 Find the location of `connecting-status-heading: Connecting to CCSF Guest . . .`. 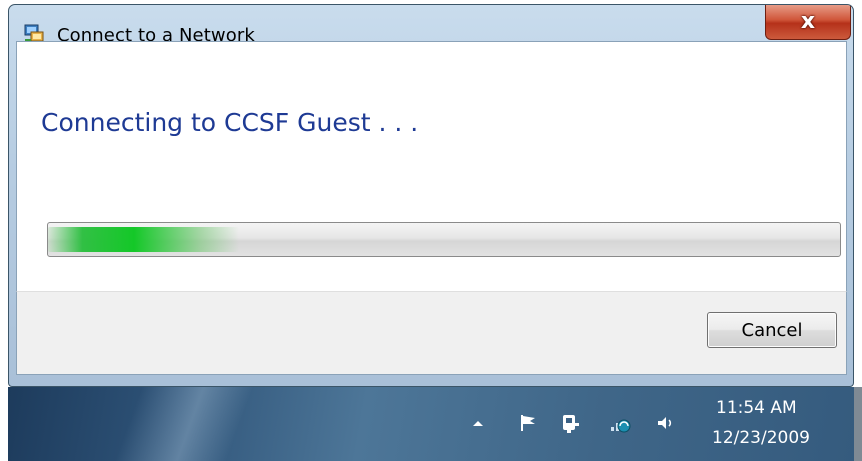

connecting-status-heading: Connecting to CCSF Guest . . . is located at coordinates (230, 122).